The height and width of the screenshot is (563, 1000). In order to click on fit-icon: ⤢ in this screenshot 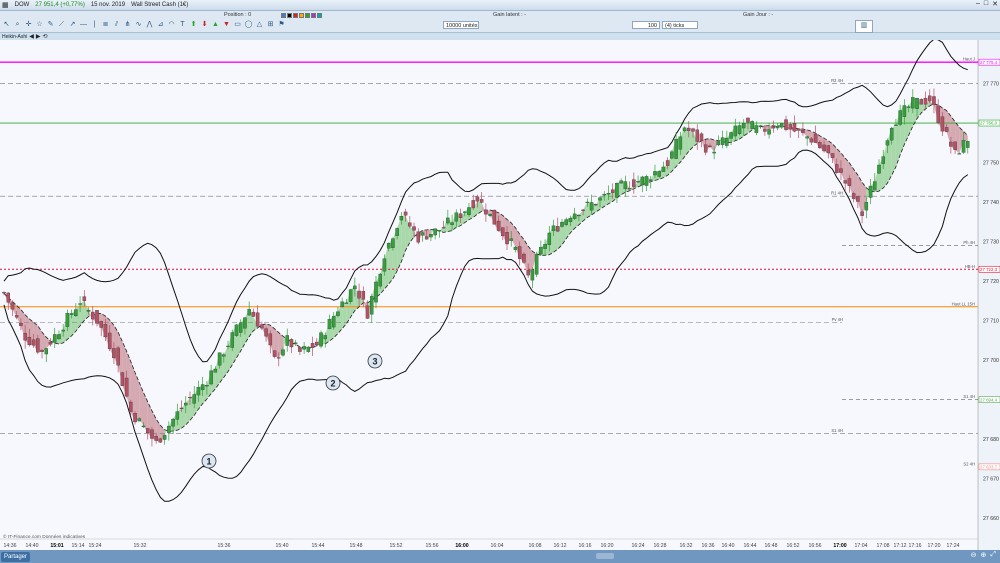, I will do `click(993, 555)`.